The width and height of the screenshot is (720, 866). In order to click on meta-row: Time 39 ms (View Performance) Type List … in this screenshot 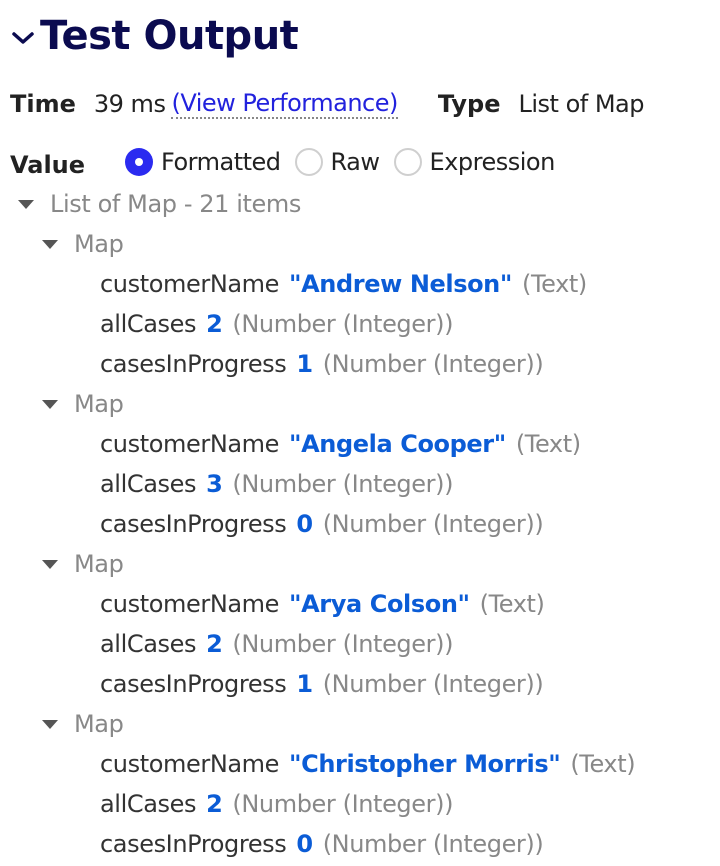, I will do `click(327, 104)`.